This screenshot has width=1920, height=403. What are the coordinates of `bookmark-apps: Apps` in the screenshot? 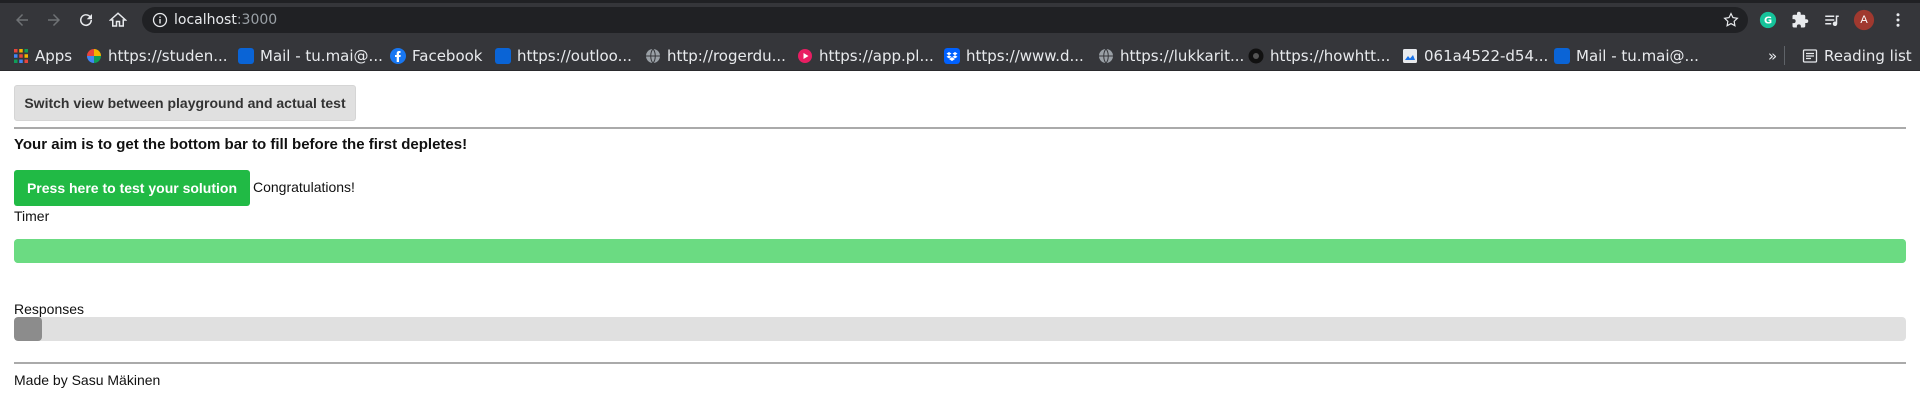 It's located at (42, 55).